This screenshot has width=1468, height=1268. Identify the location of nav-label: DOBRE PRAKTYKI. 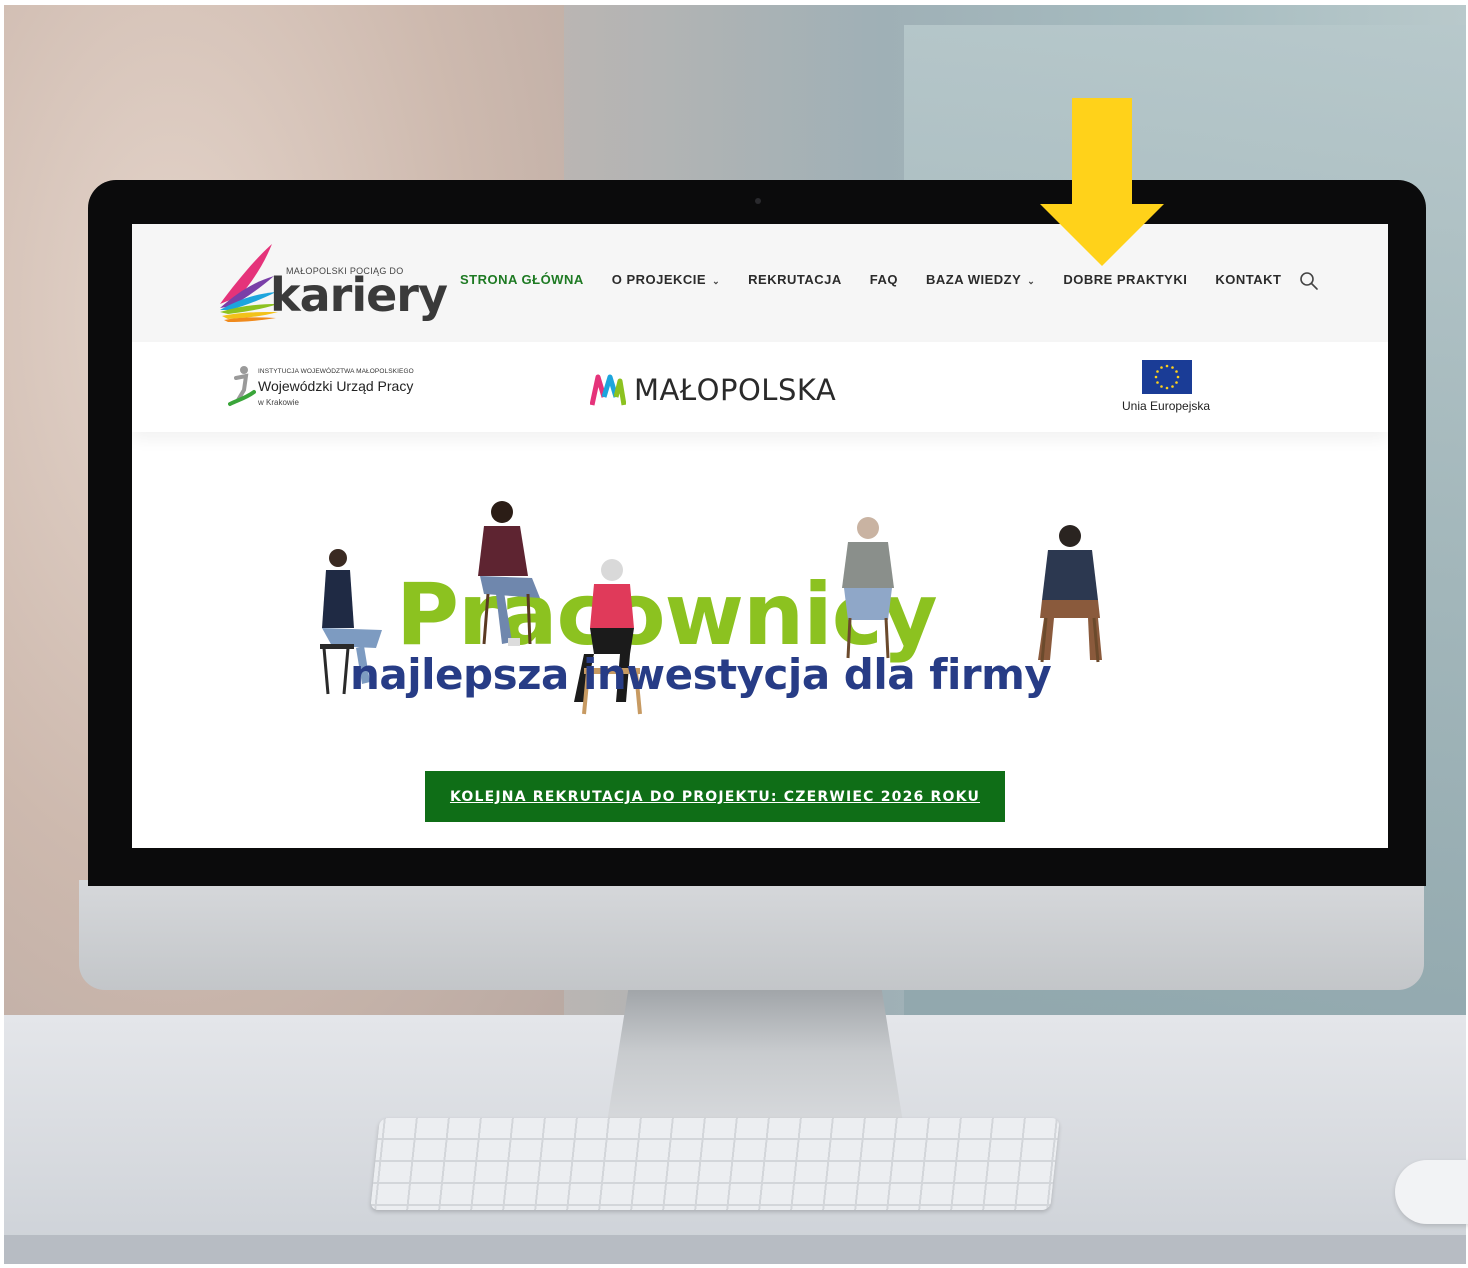
(1125, 279).